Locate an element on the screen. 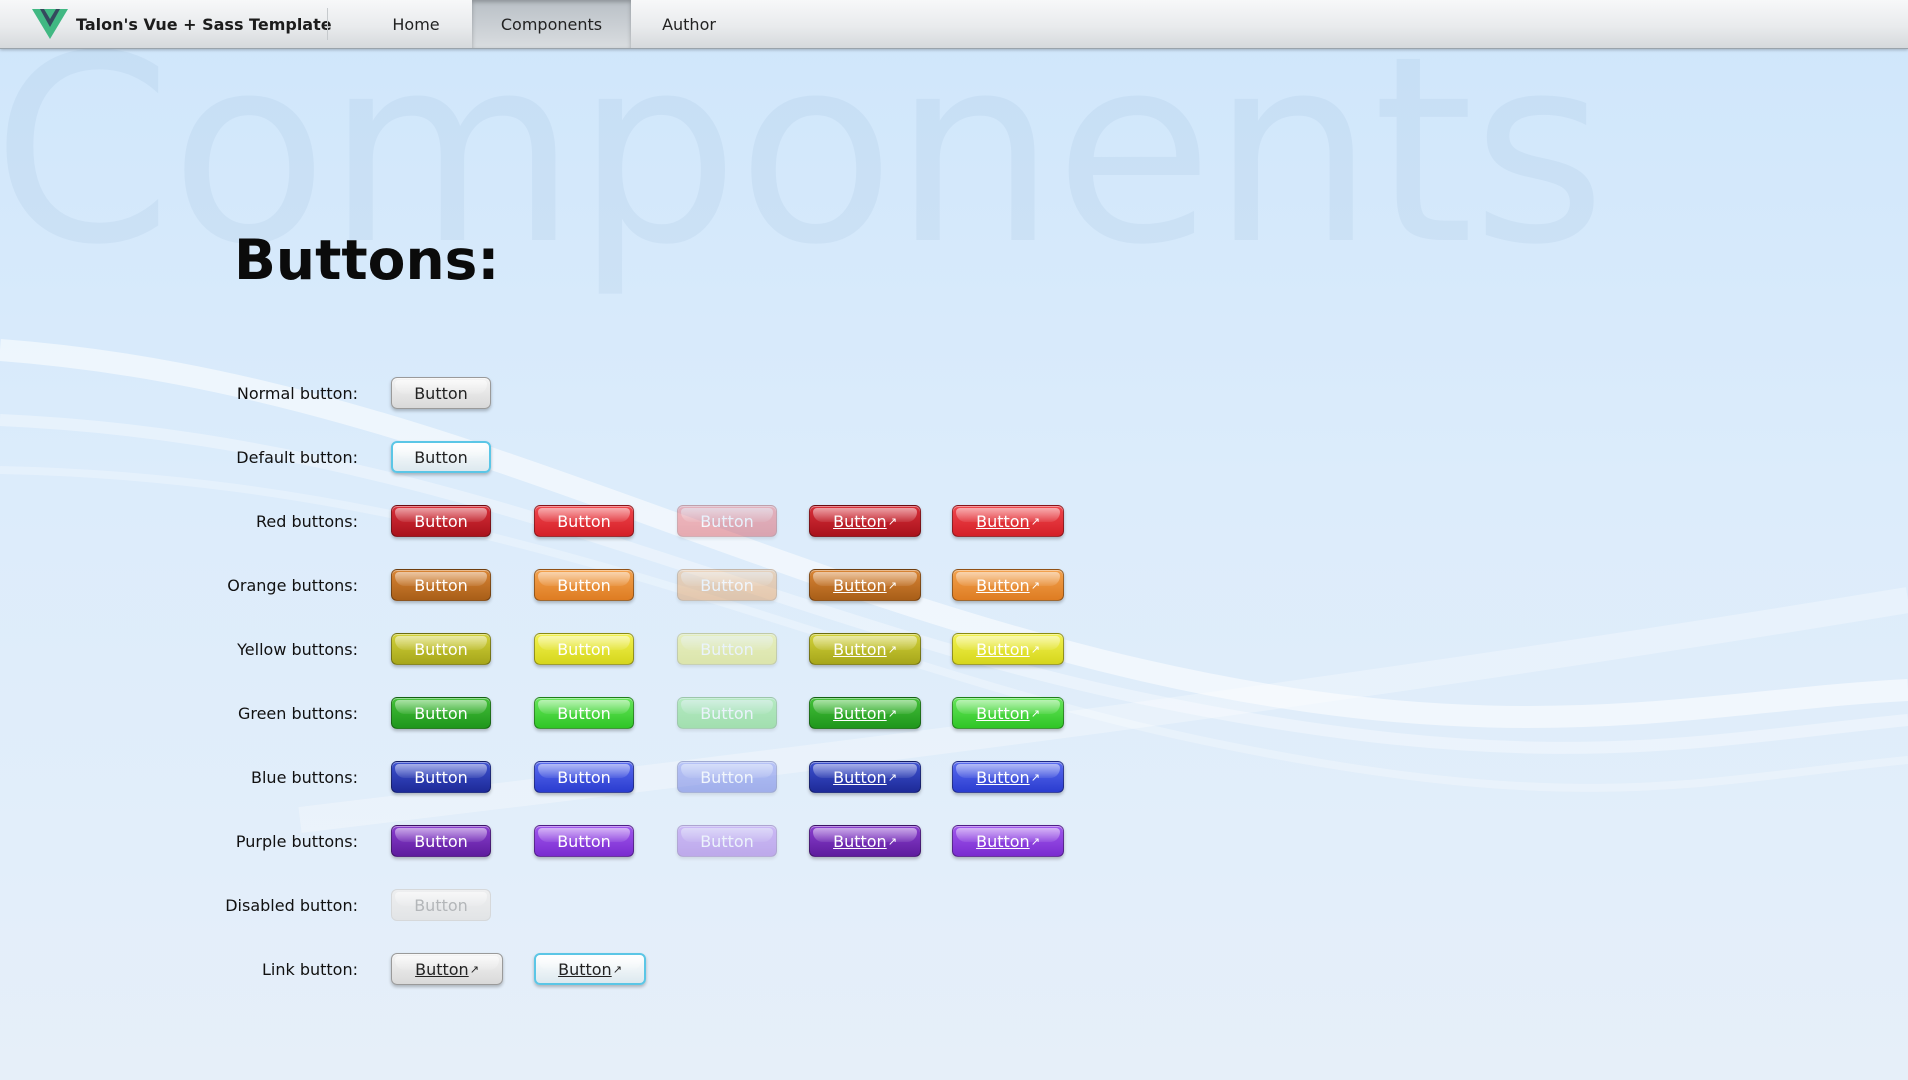 The height and width of the screenshot is (1080, 1908). orange-dark-button: Button is located at coordinates (441, 585).